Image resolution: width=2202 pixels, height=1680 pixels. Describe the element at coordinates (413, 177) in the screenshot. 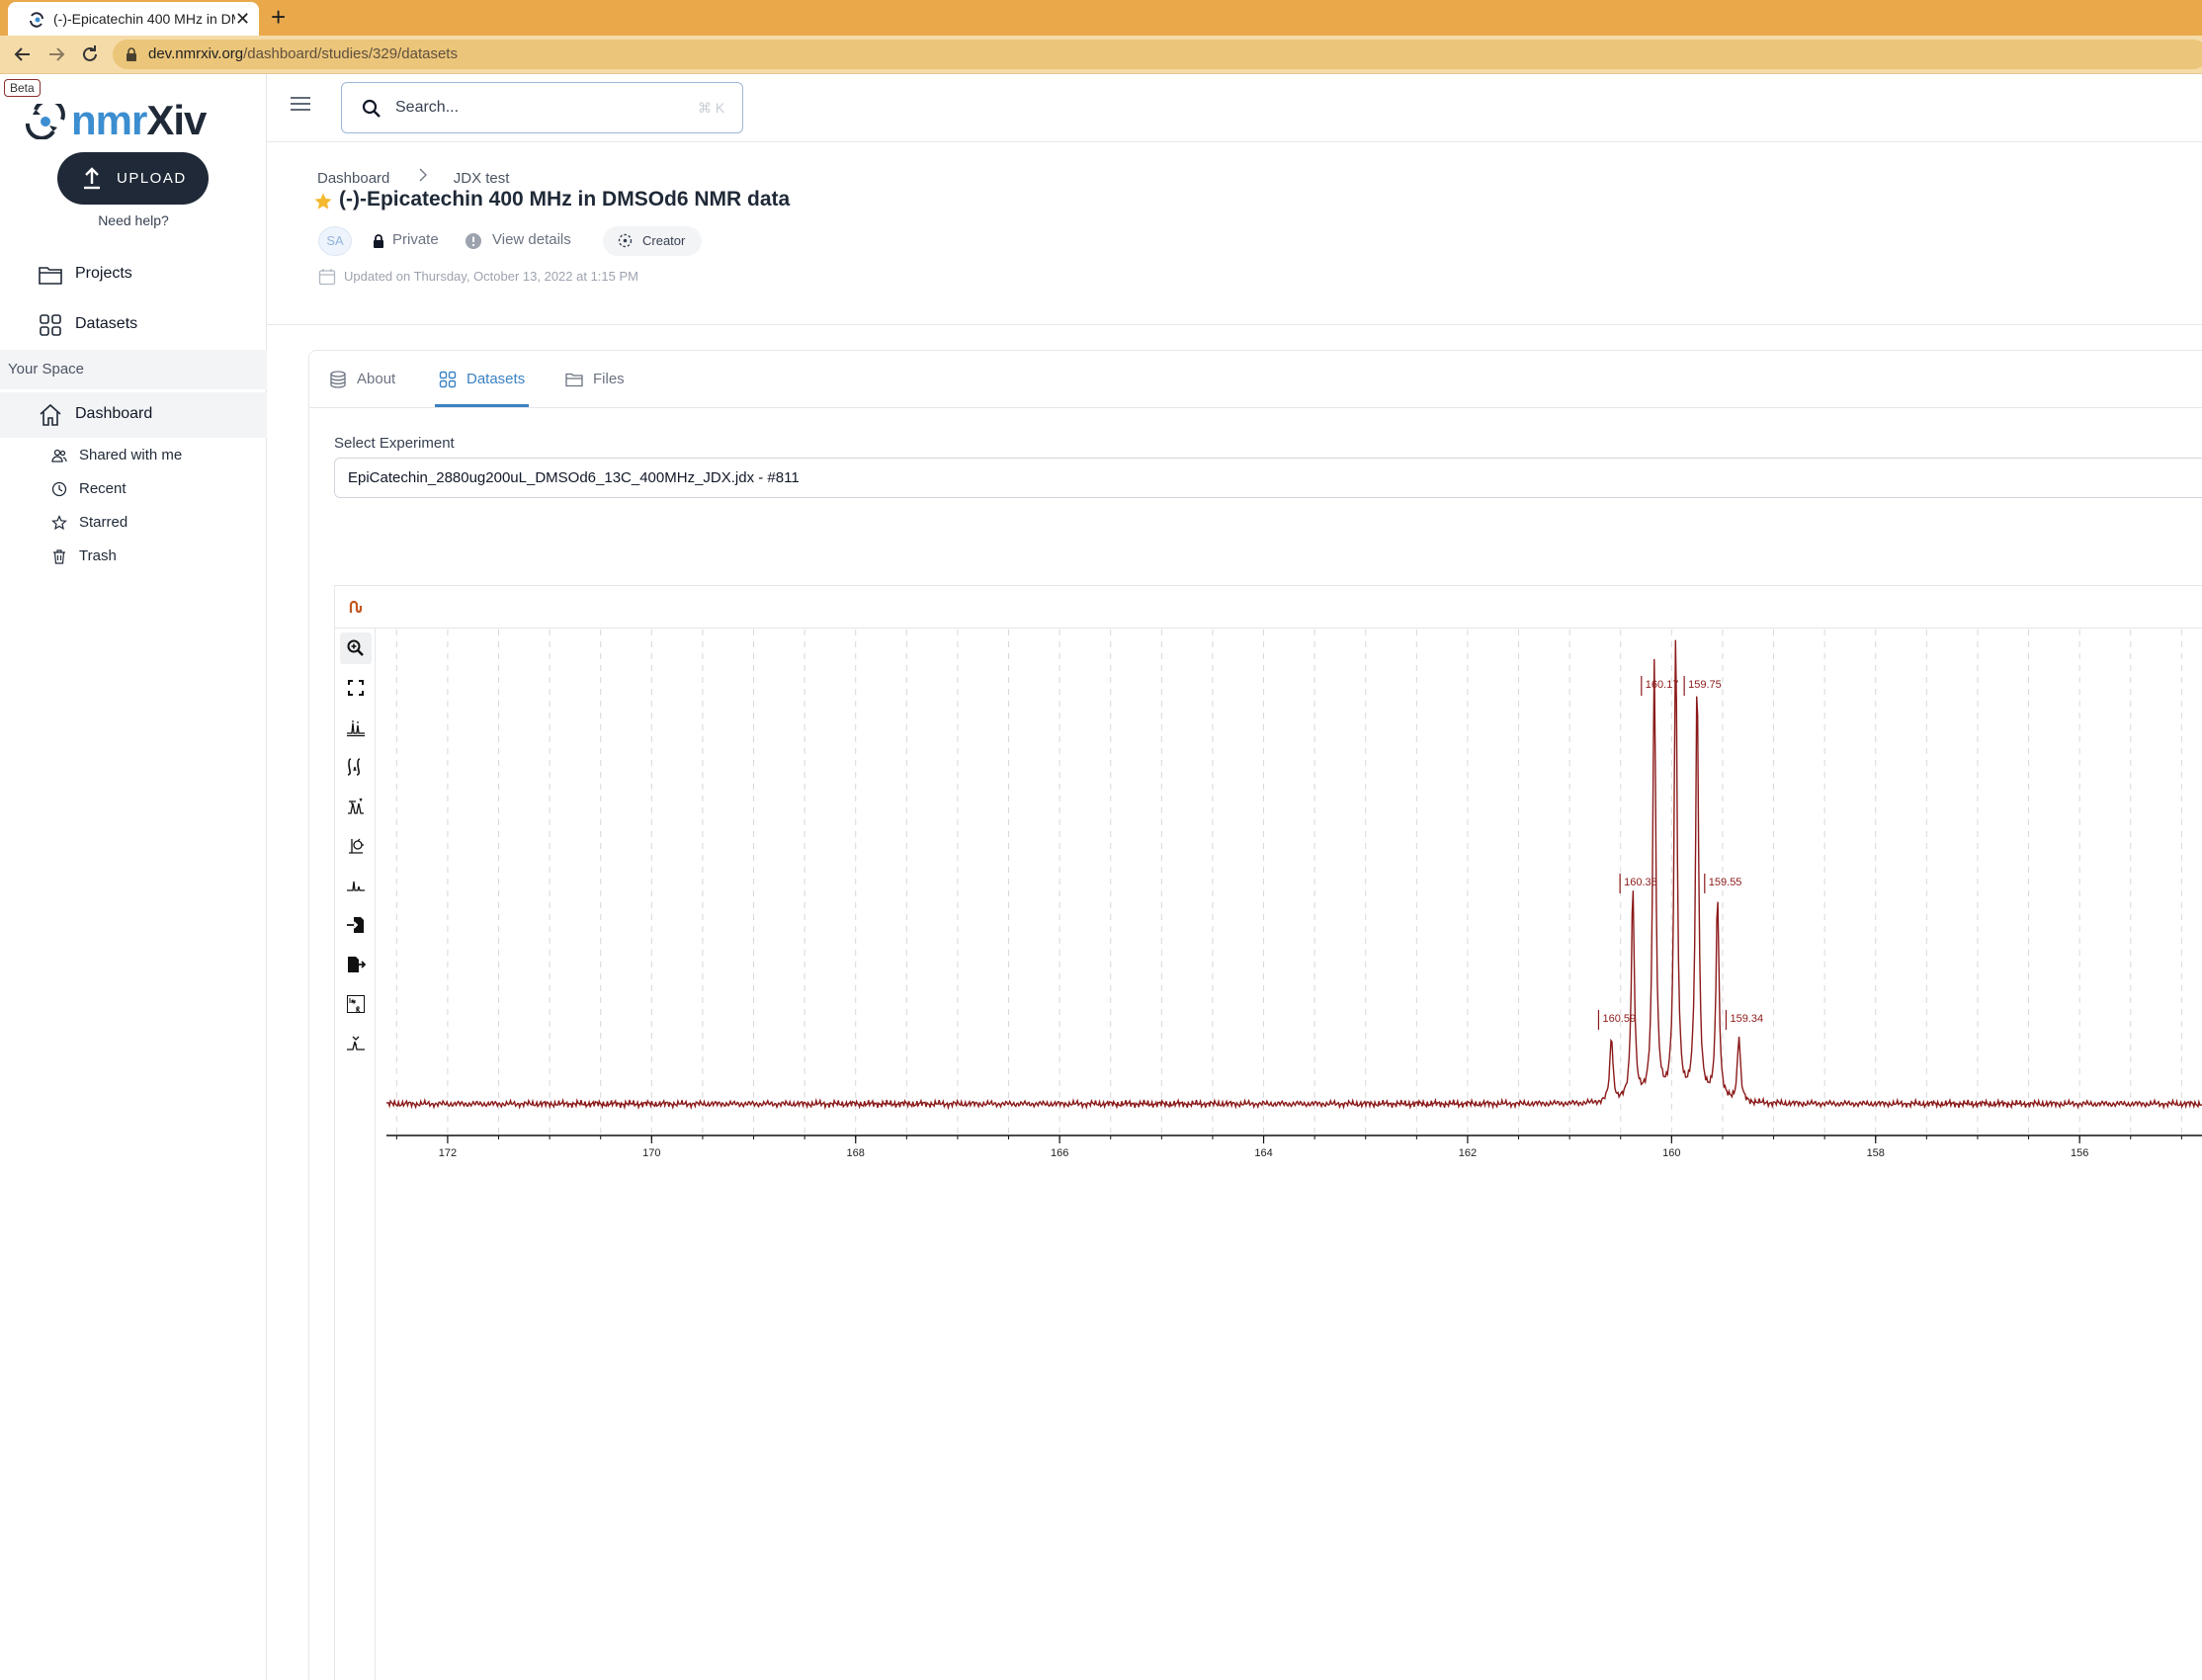

I see `breadcrumb: Dashboard JDX test` at that location.